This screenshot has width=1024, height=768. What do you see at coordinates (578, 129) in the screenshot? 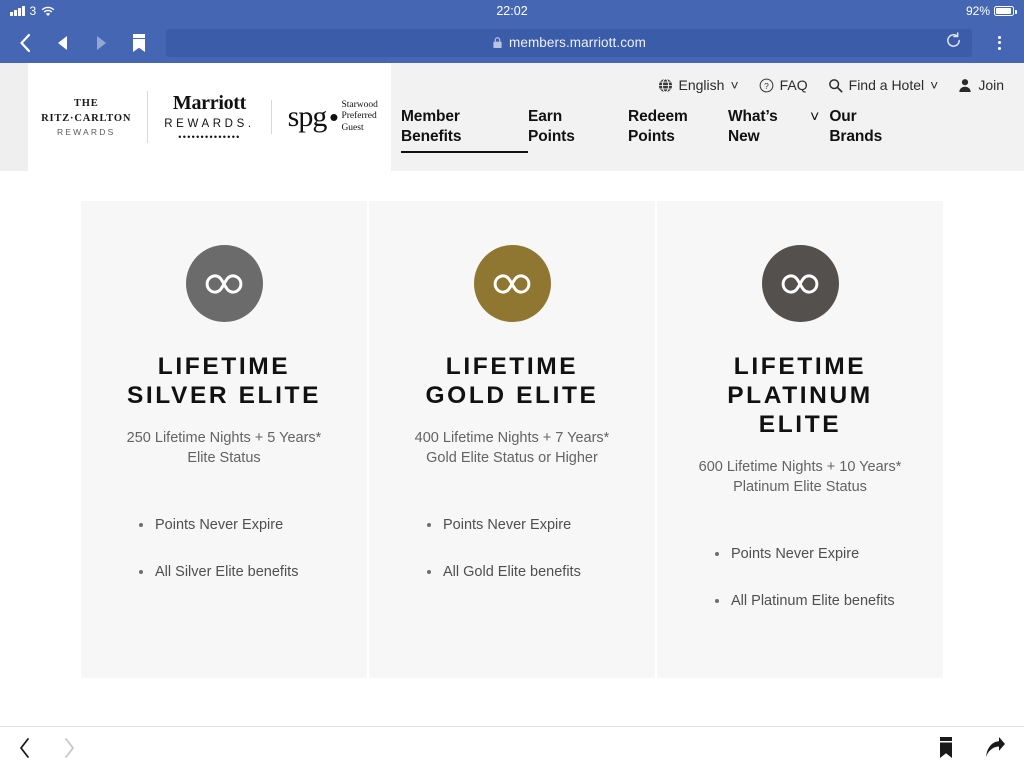
I see `nav-earn-points: Earn Points` at bounding box center [578, 129].